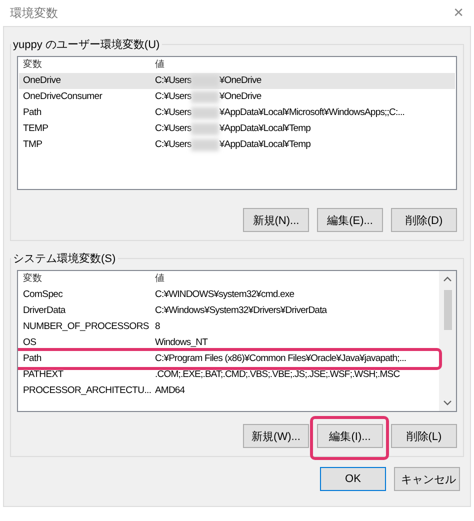  What do you see at coordinates (181, 343) in the screenshot?
I see `variable-value: Windows_NT` at bounding box center [181, 343].